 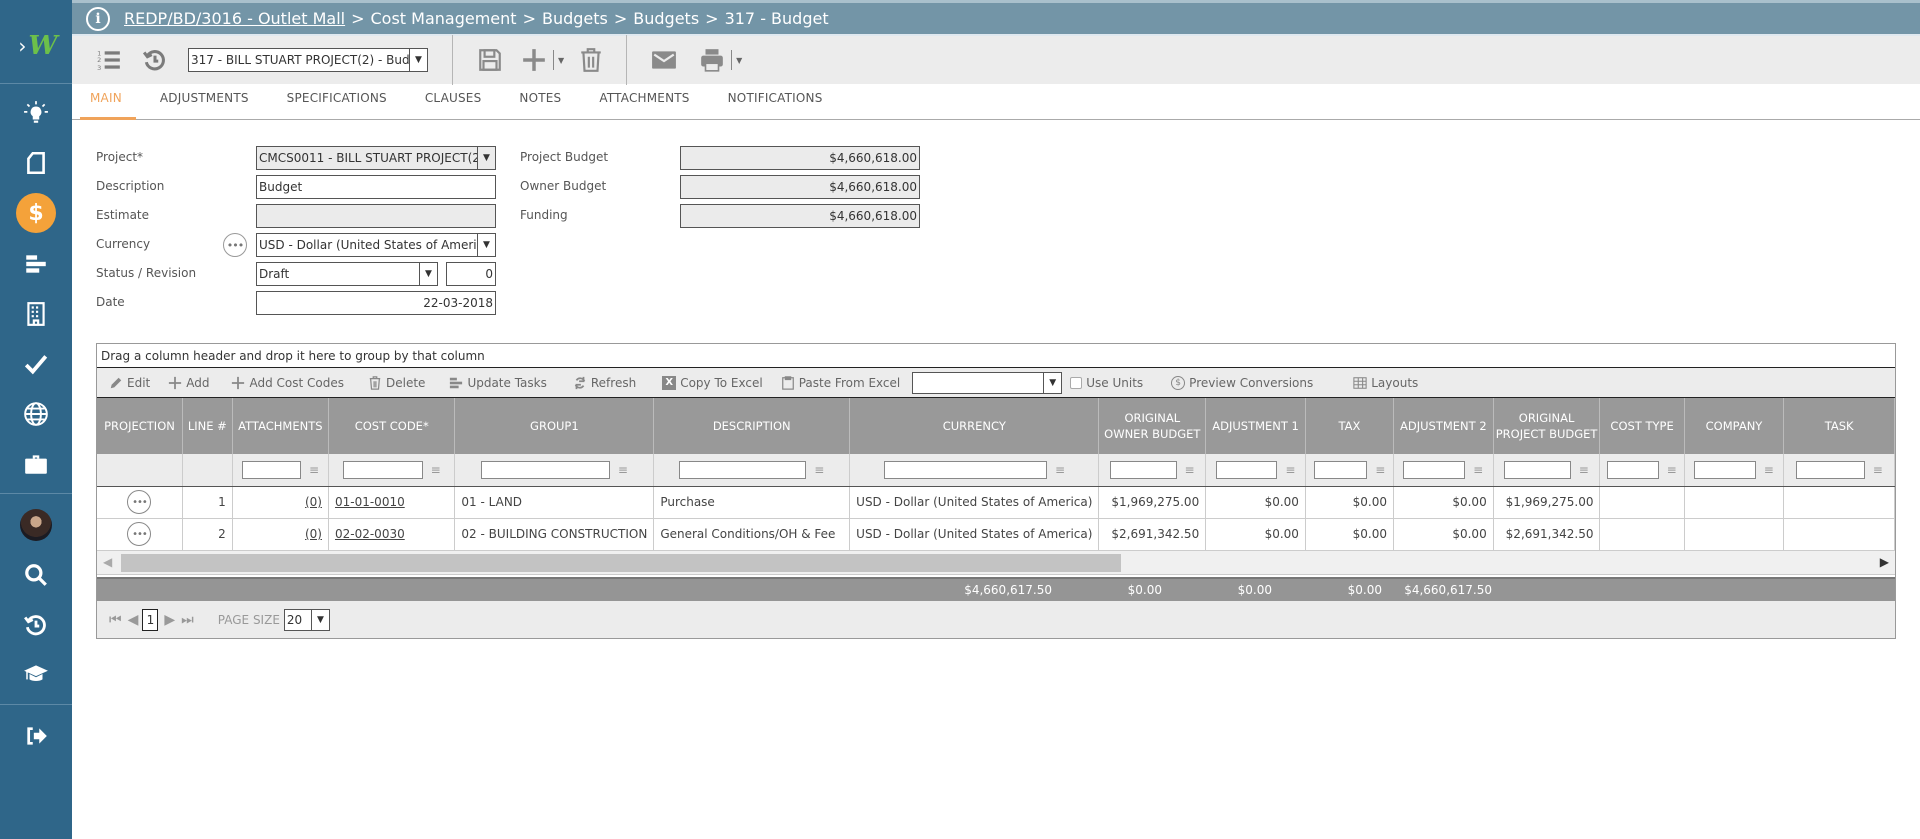 I want to click on description-field: Budget, so click(x=376, y=187).